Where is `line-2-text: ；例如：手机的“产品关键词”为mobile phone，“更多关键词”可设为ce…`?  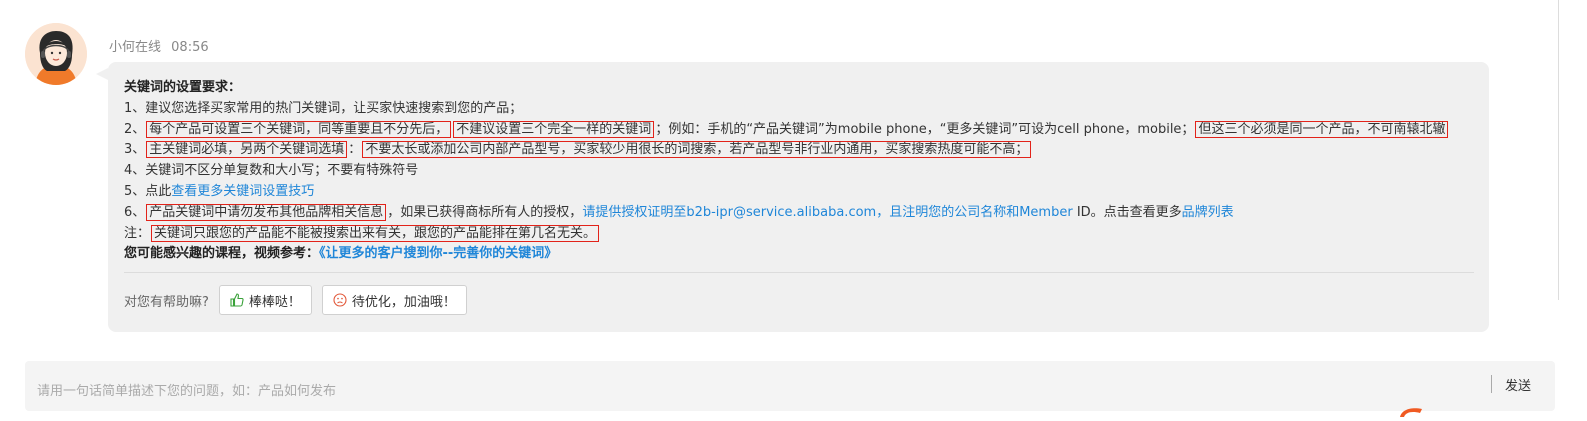 line-2-text: ；例如：手机的“产品关键词”为mobile phone，“更多关键词”可设为ce… is located at coordinates (925, 129).